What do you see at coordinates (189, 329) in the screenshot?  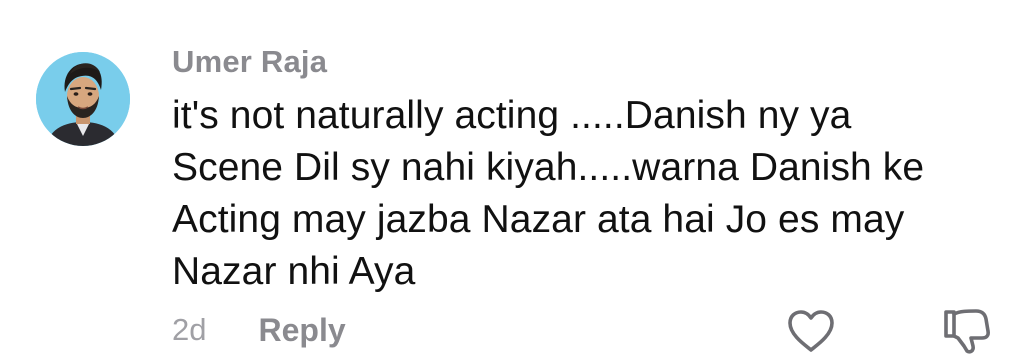 I see `comment-timestamp: 2d` at bounding box center [189, 329].